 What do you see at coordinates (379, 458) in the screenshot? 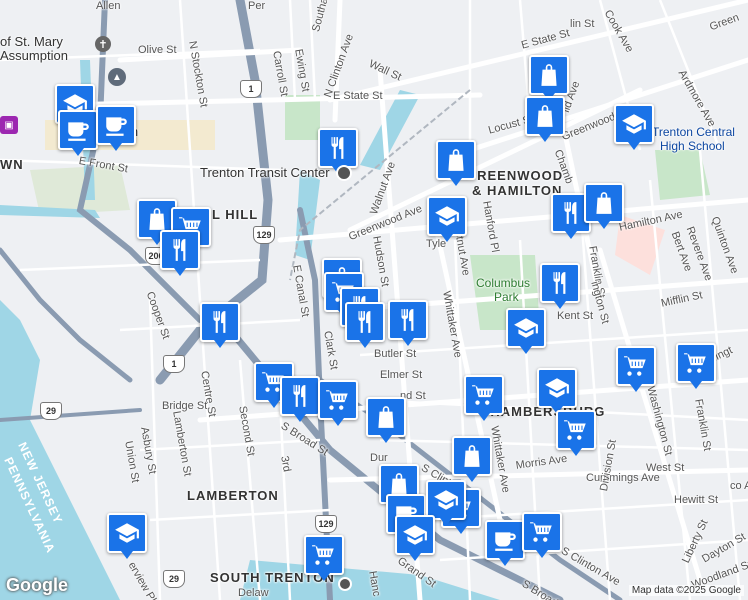
I see `street-label: Dur` at bounding box center [379, 458].